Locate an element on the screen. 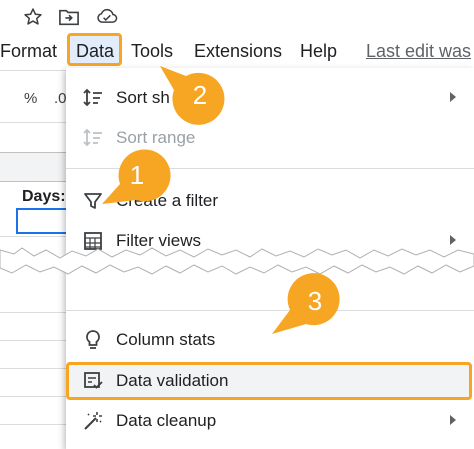 This screenshot has width=474, height=449. menu-item-data-cleanup: Data cleanup is located at coordinates (270, 421).